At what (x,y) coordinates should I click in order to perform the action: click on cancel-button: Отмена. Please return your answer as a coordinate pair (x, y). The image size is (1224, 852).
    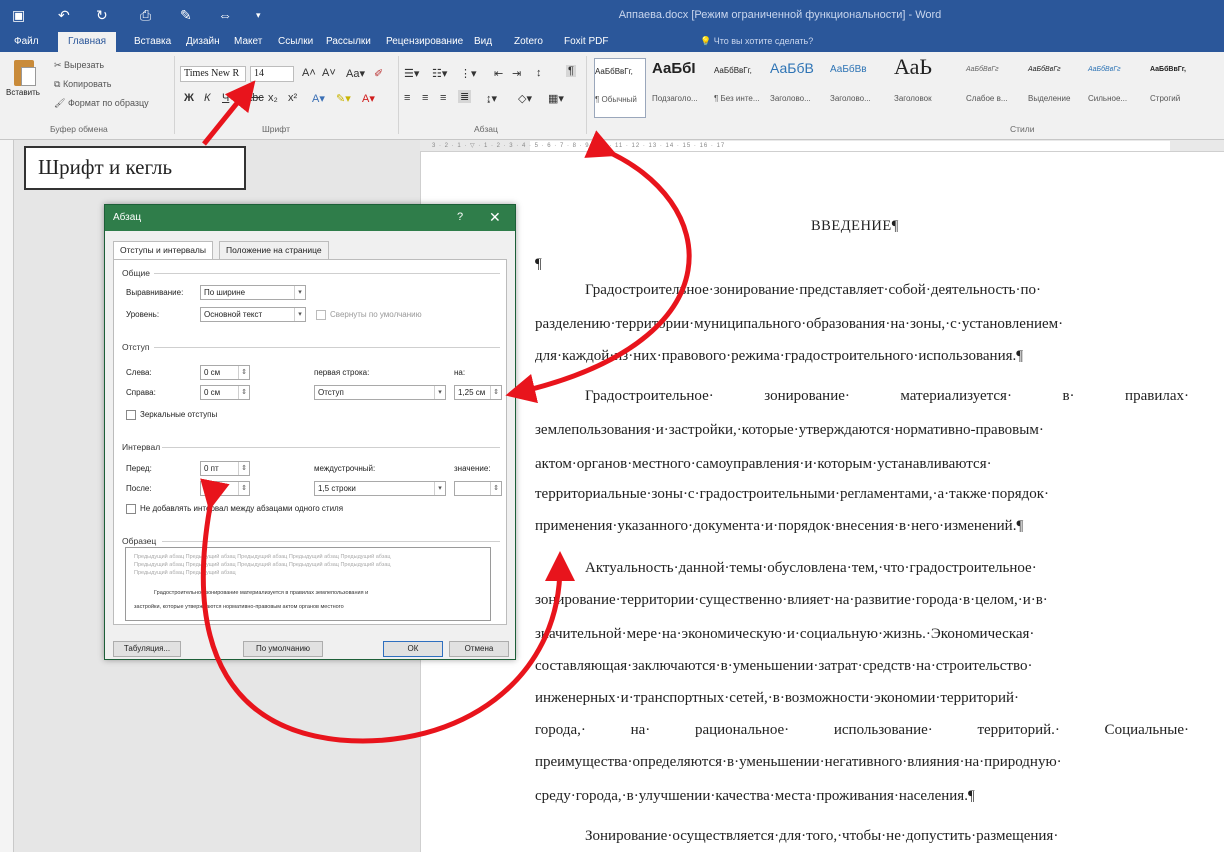
    Looking at the image, I should click on (479, 649).